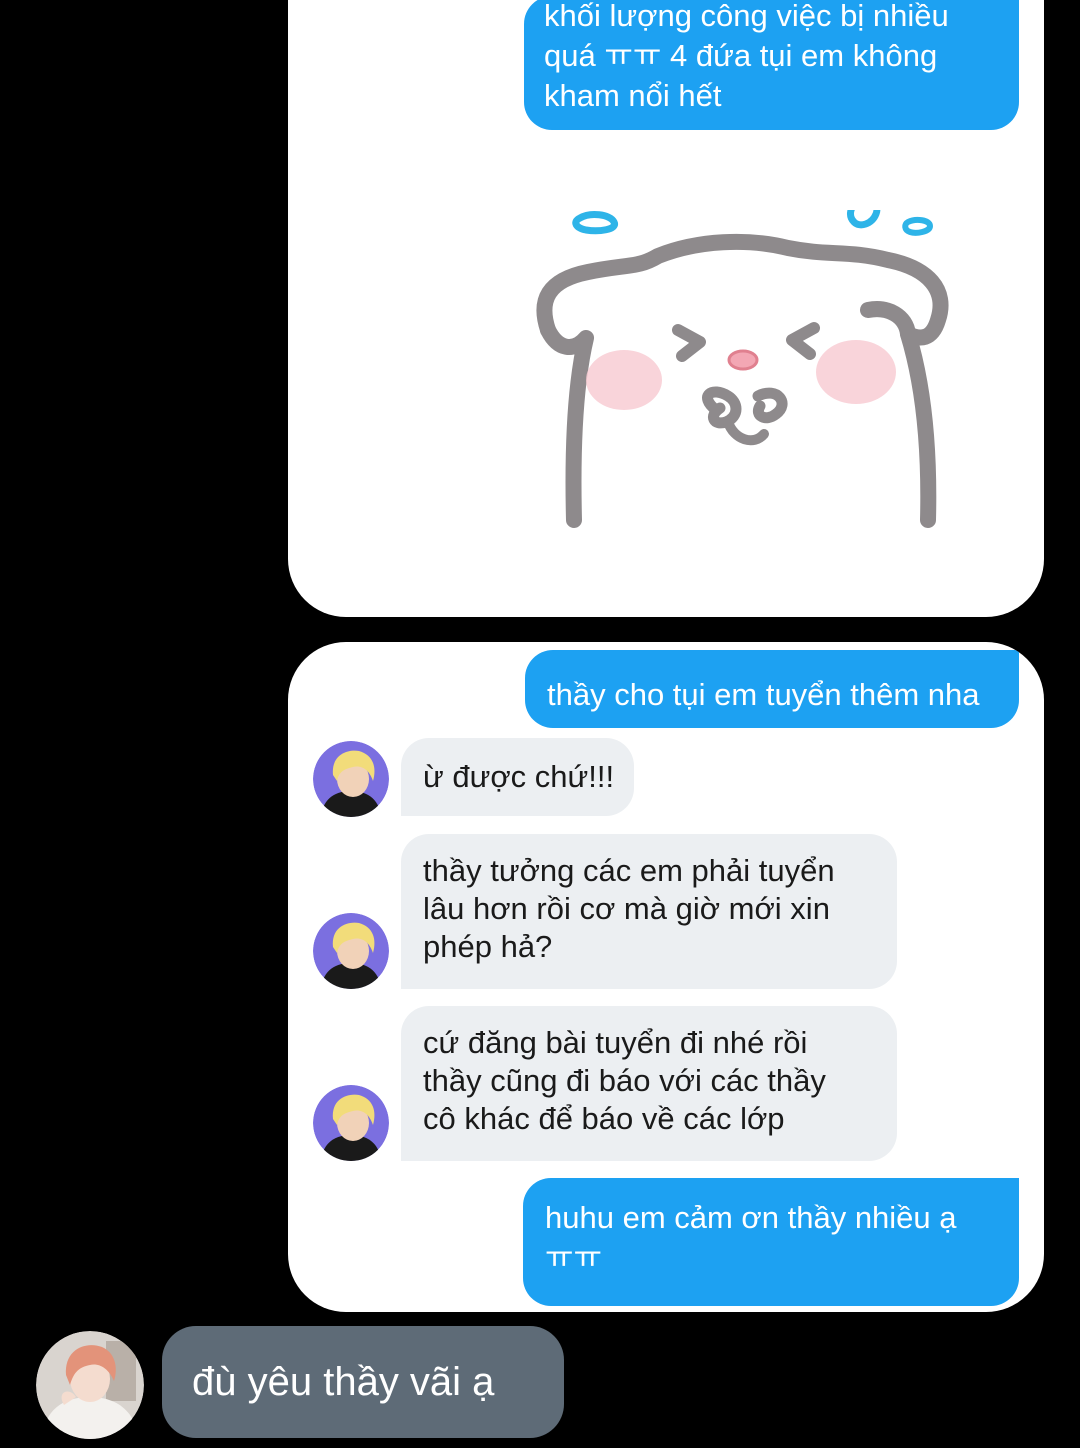 This screenshot has height=1448, width=1080. Describe the element at coordinates (771, 1242) in the screenshot. I see `outgoing-message-bubble: huhu em cảm ơn thầy nhiều ạ ㅠㅠ` at that location.